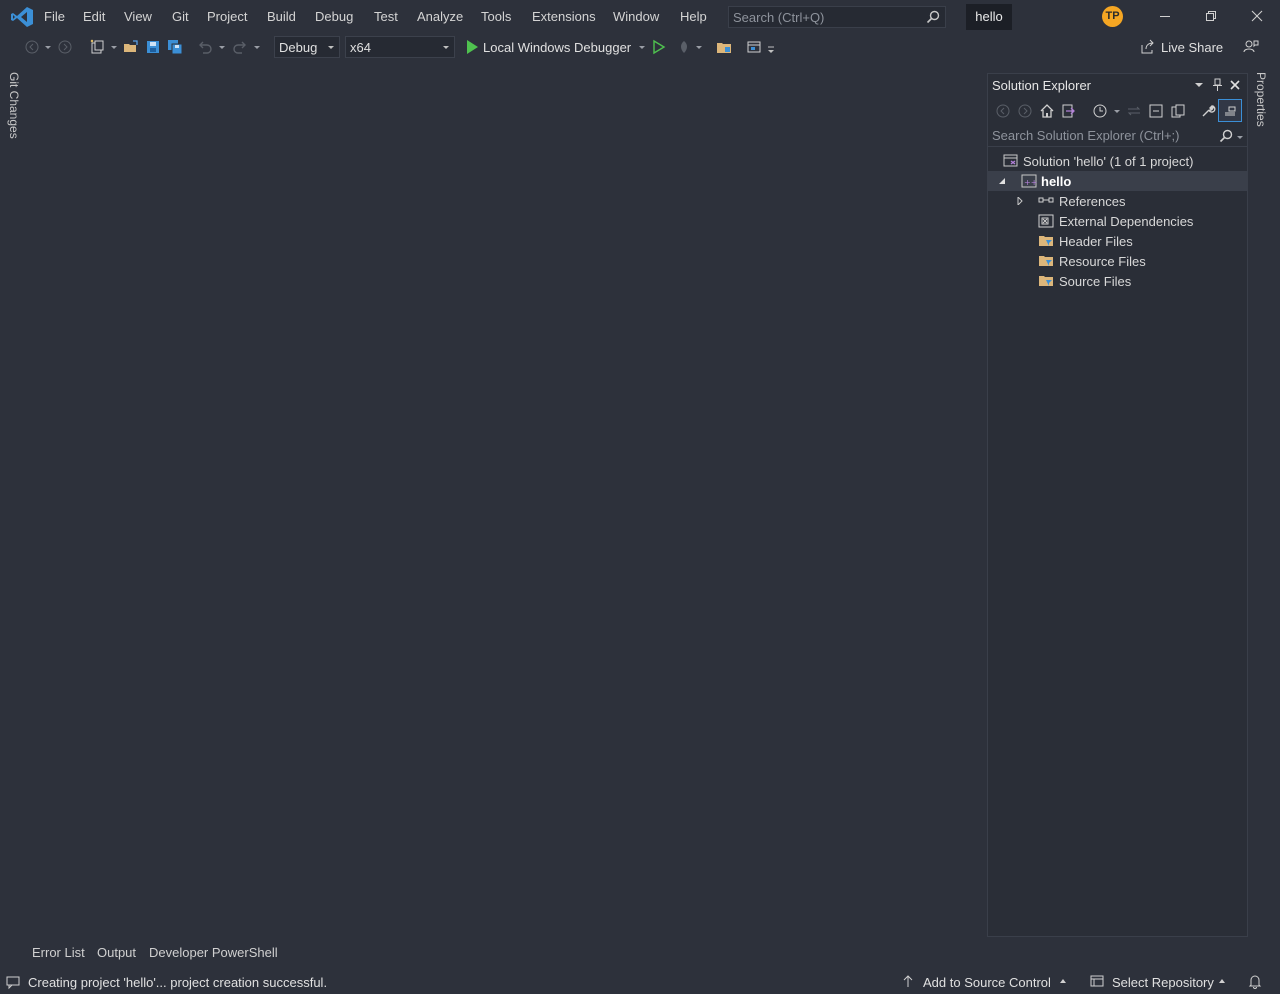  I want to click on menu-file: File, so click(54, 16).